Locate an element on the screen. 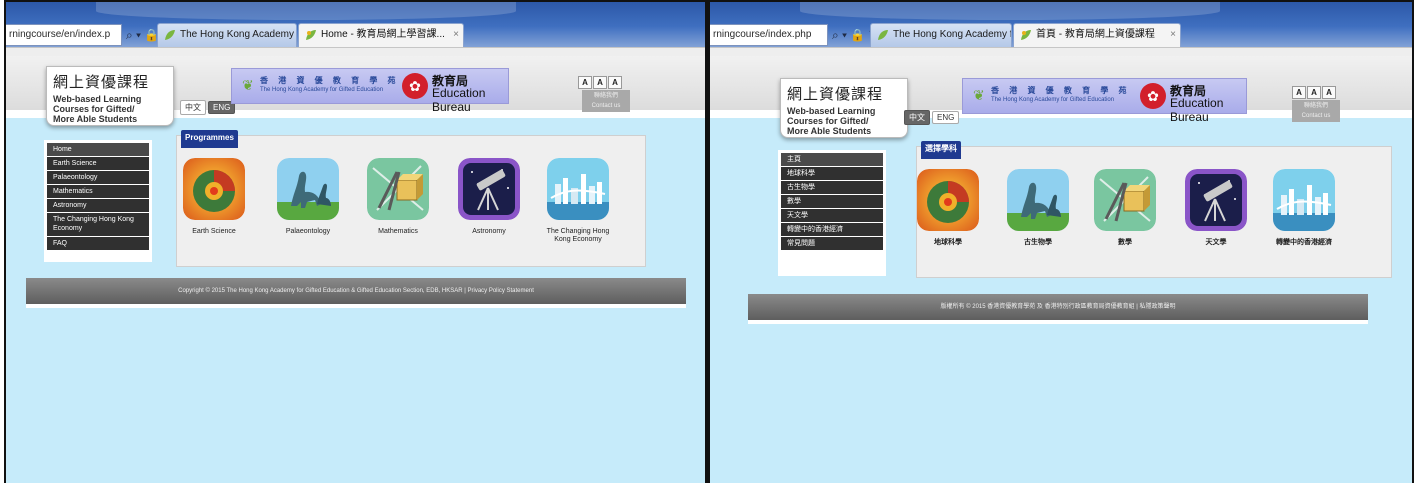 The image size is (1418, 483). logo-chinese-title: 網上資優課程 is located at coordinates (101, 82).